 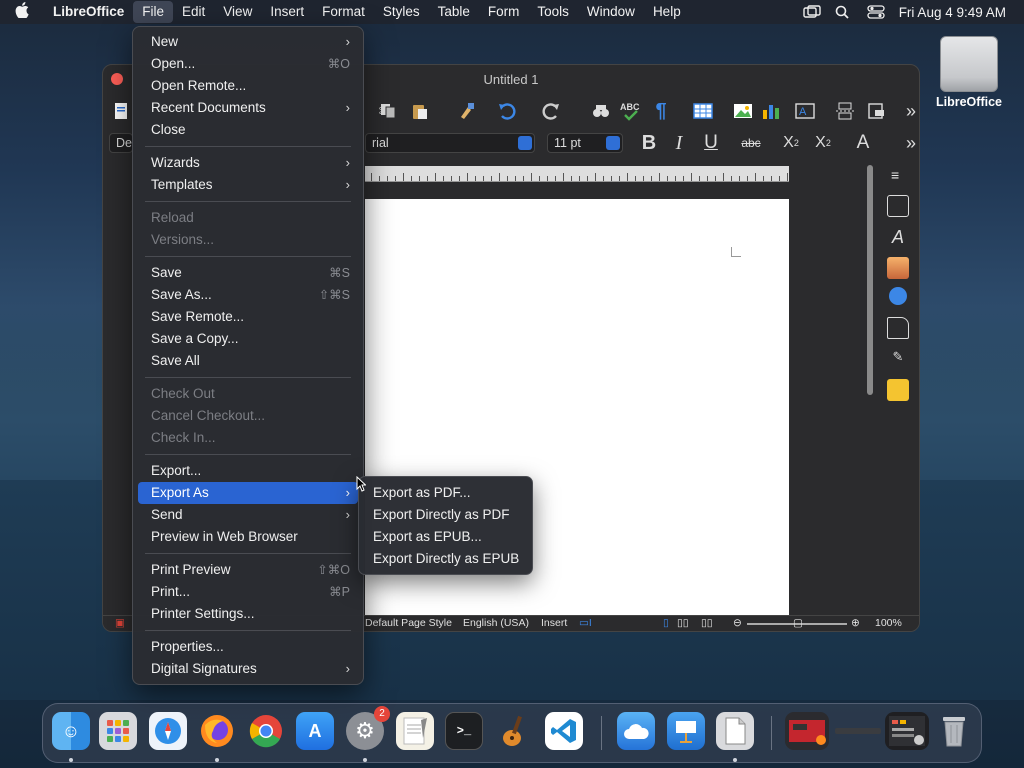 What do you see at coordinates (121, 111) in the screenshot?
I see `new-document-icon` at bounding box center [121, 111].